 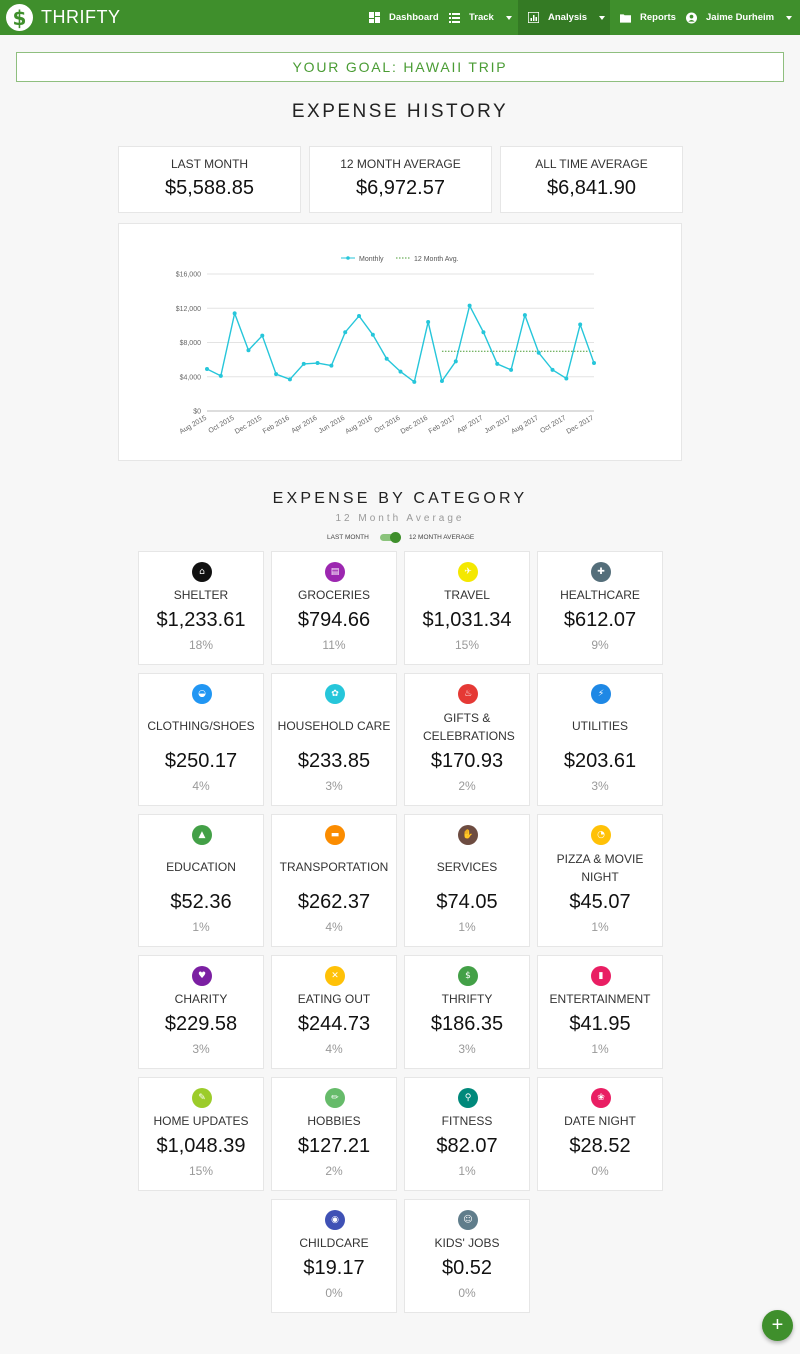 I want to click on category-amount: $244.73, so click(x=334, y=1024).